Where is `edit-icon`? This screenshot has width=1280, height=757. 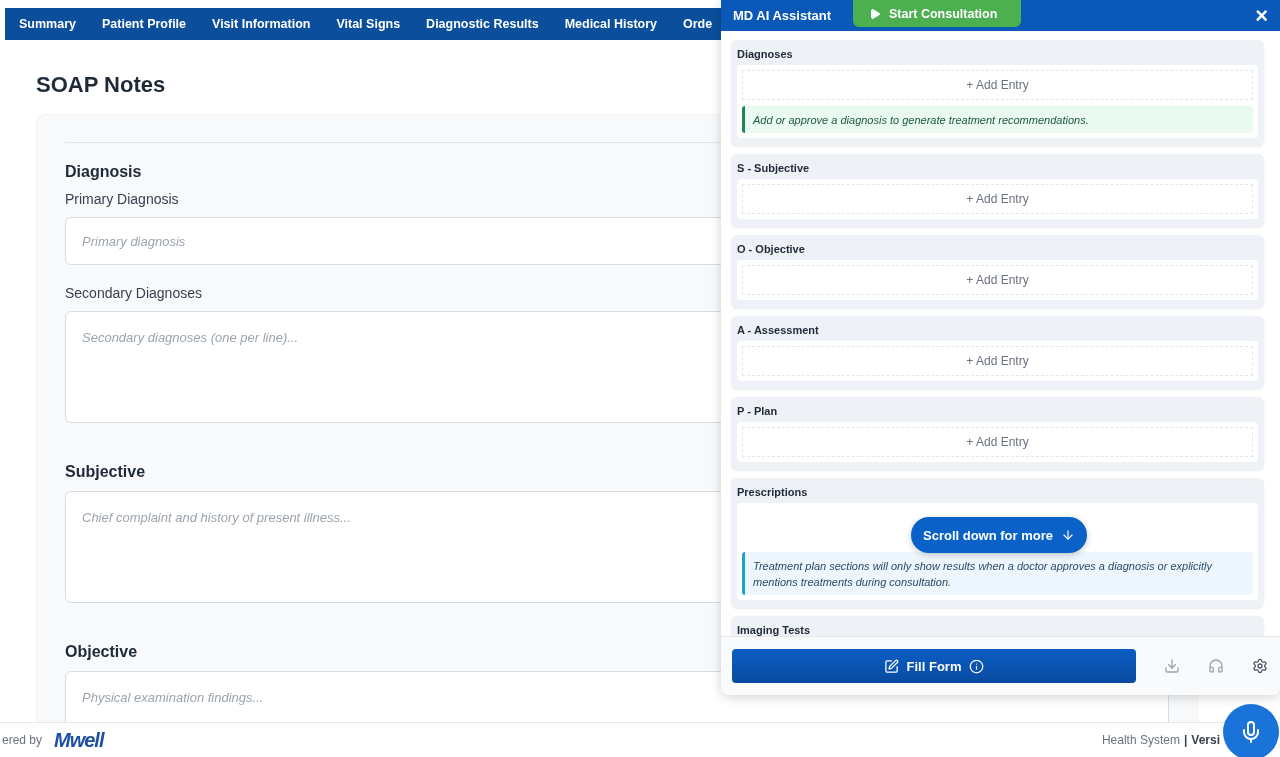
edit-icon is located at coordinates (891, 666).